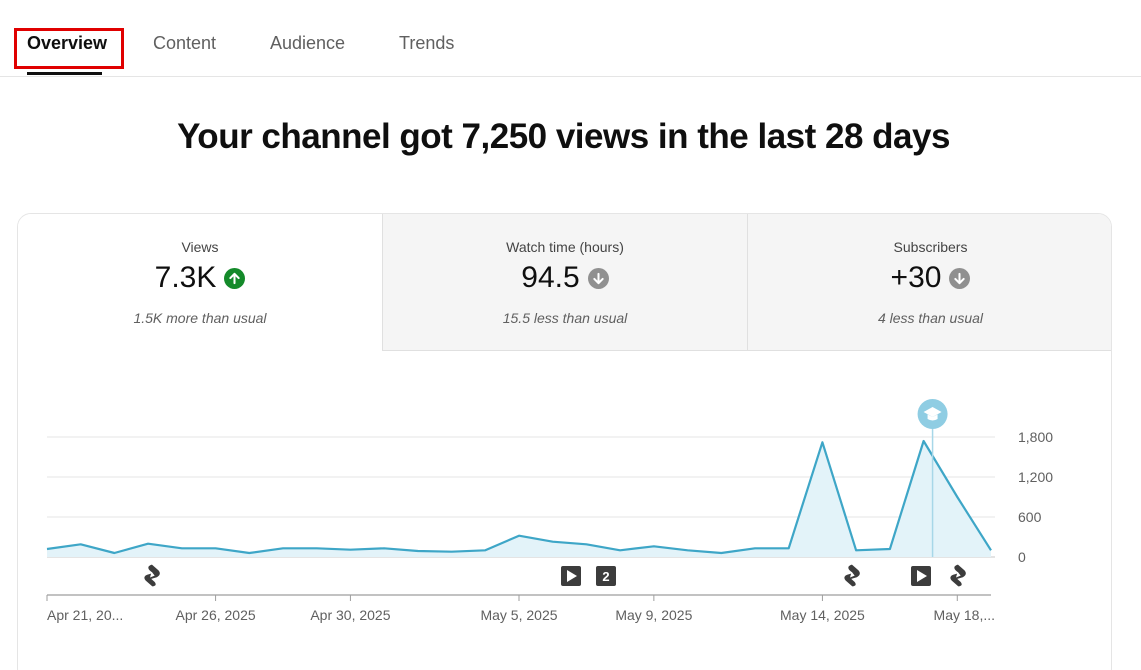 The height and width of the screenshot is (670, 1141). What do you see at coordinates (1035, 477) in the screenshot?
I see `y-tick-label: 1,200` at bounding box center [1035, 477].